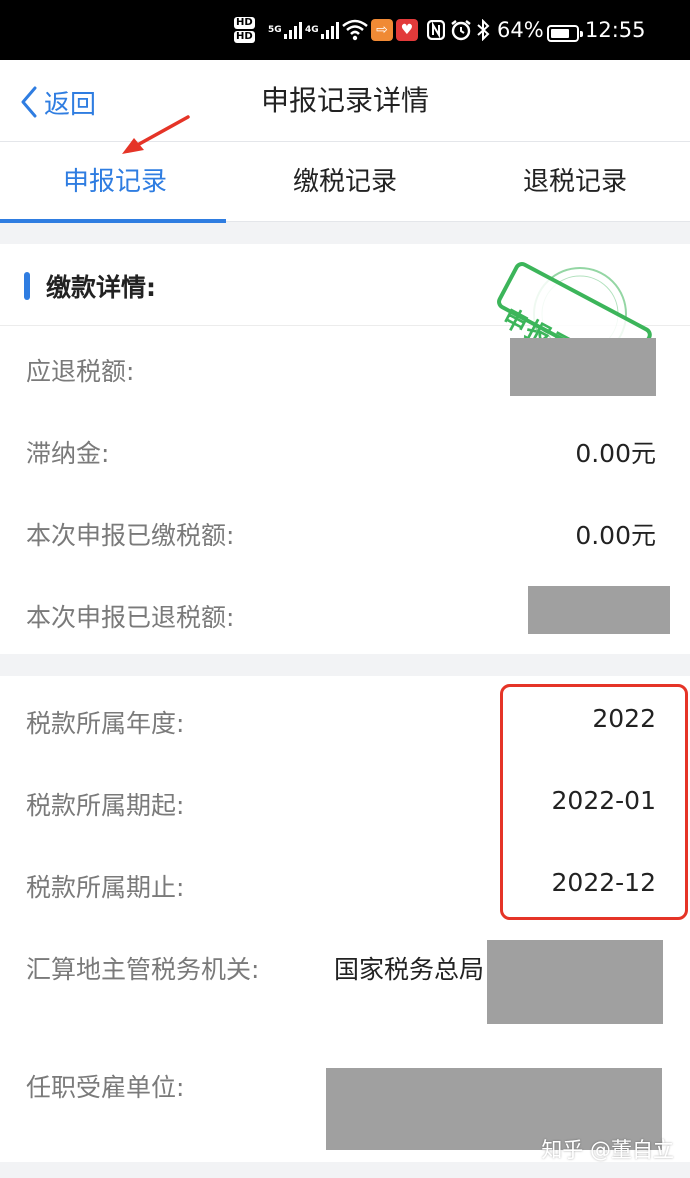 This screenshot has height=1178, width=690. I want to click on clock: 12:55, so click(615, 30).